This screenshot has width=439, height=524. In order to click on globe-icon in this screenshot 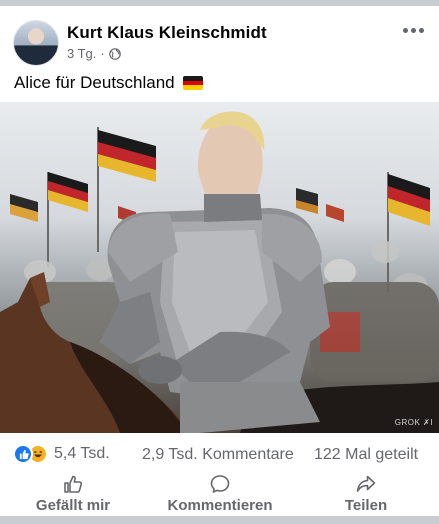, I will do `click(114, 53)`.